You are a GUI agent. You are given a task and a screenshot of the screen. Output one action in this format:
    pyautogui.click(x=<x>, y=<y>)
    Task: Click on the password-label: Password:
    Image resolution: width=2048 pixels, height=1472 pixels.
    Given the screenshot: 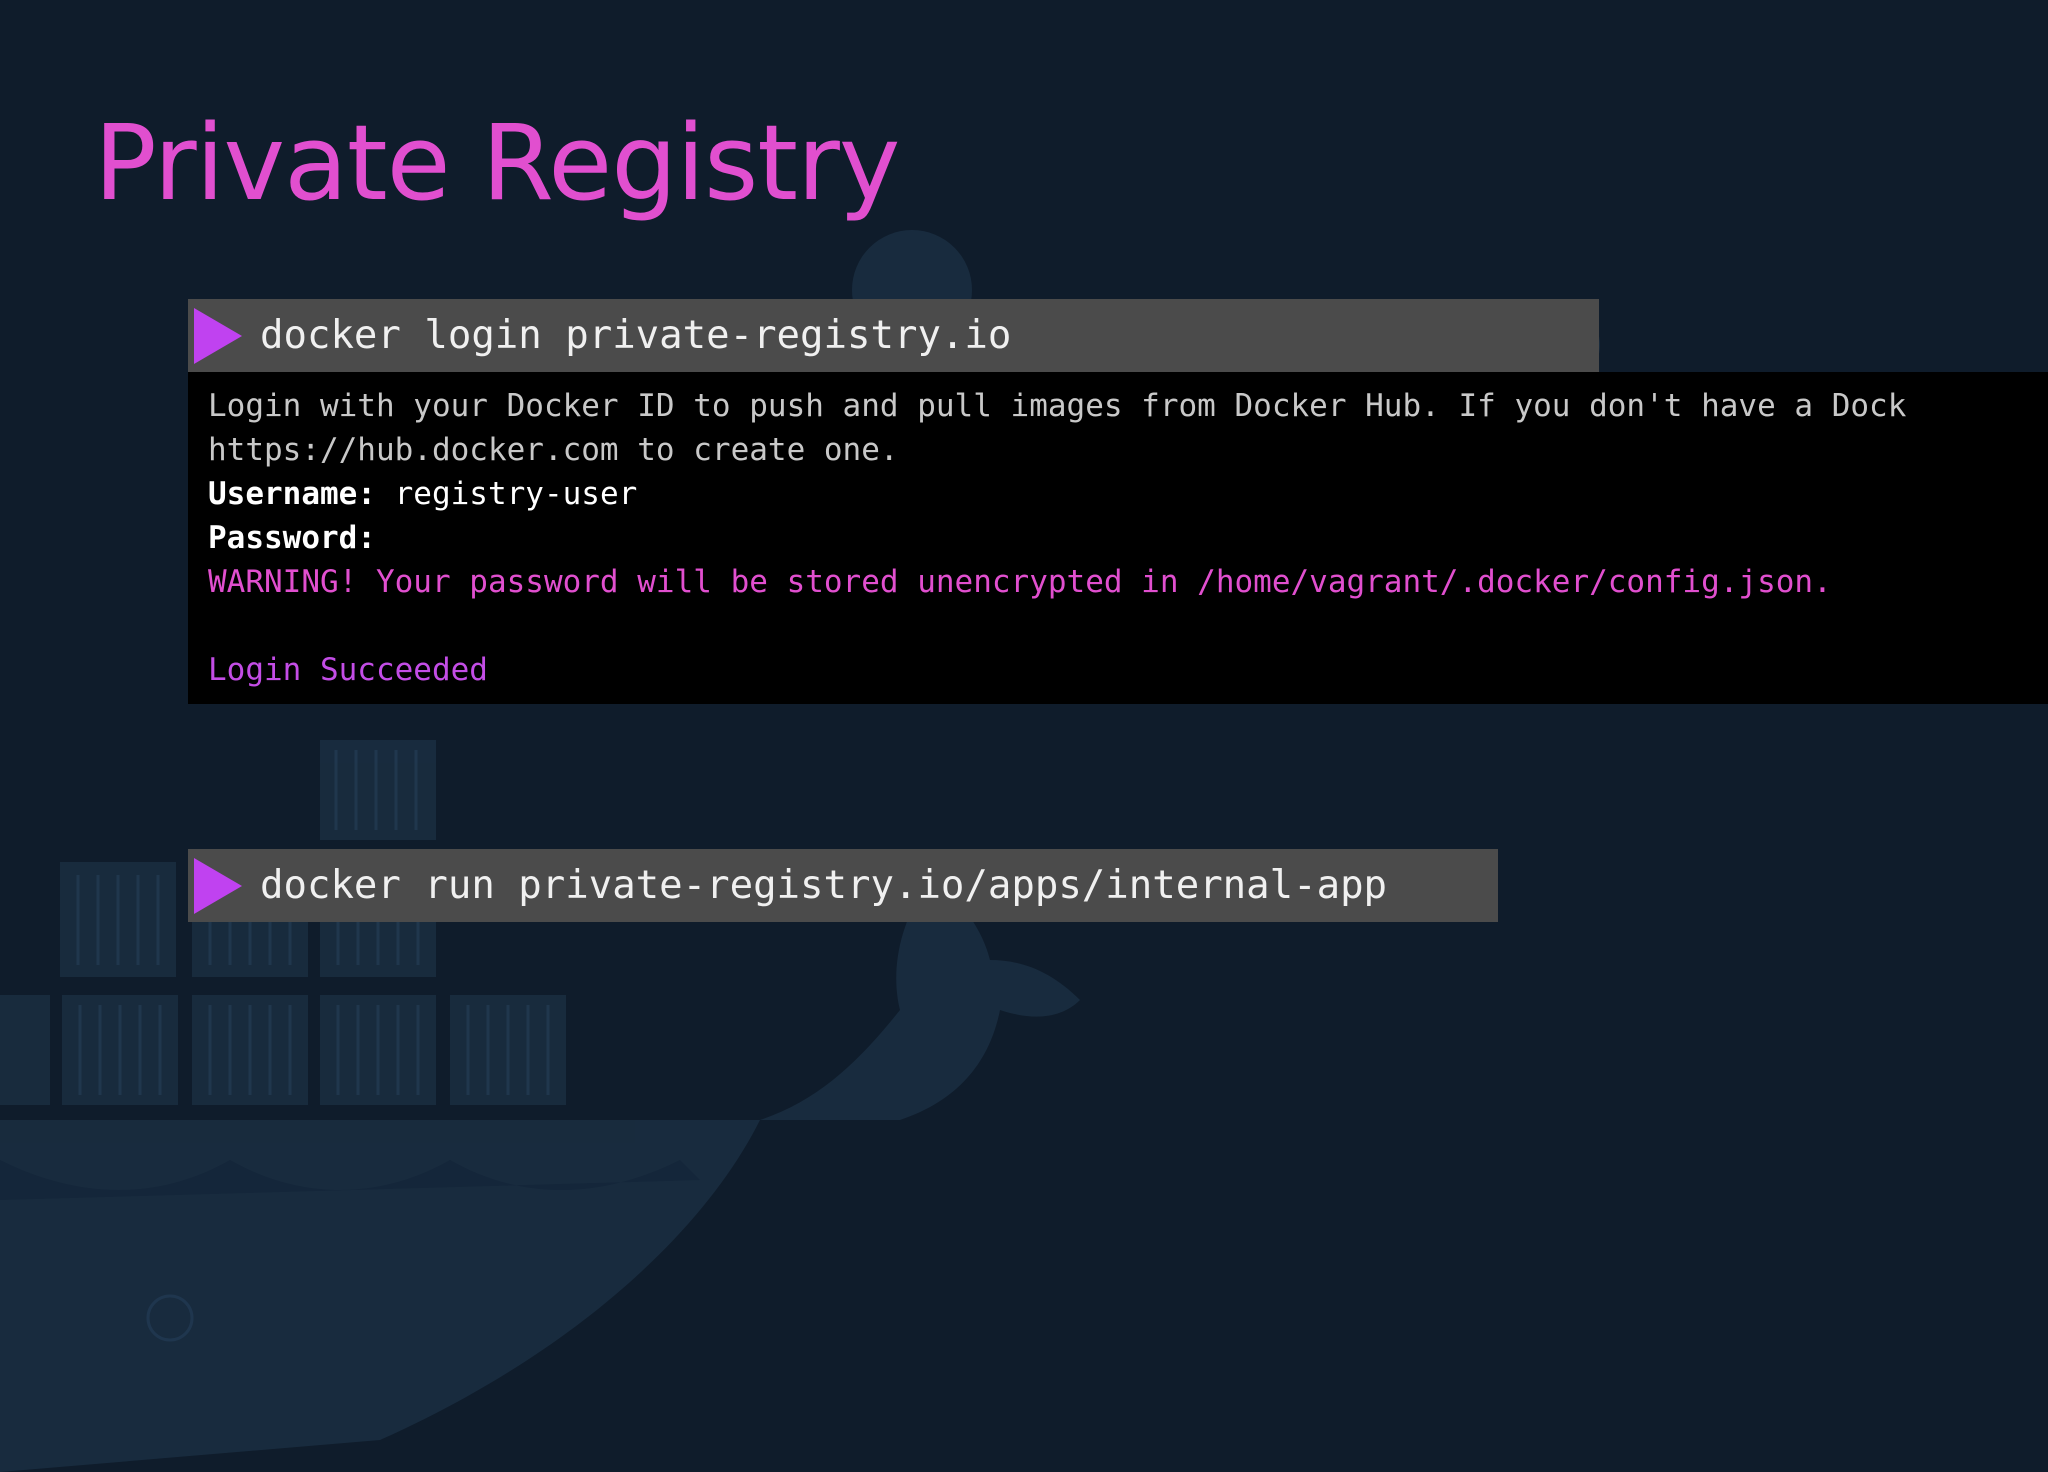 What is the action you would take?
    pyautogui.click(x=292, y=538)
    